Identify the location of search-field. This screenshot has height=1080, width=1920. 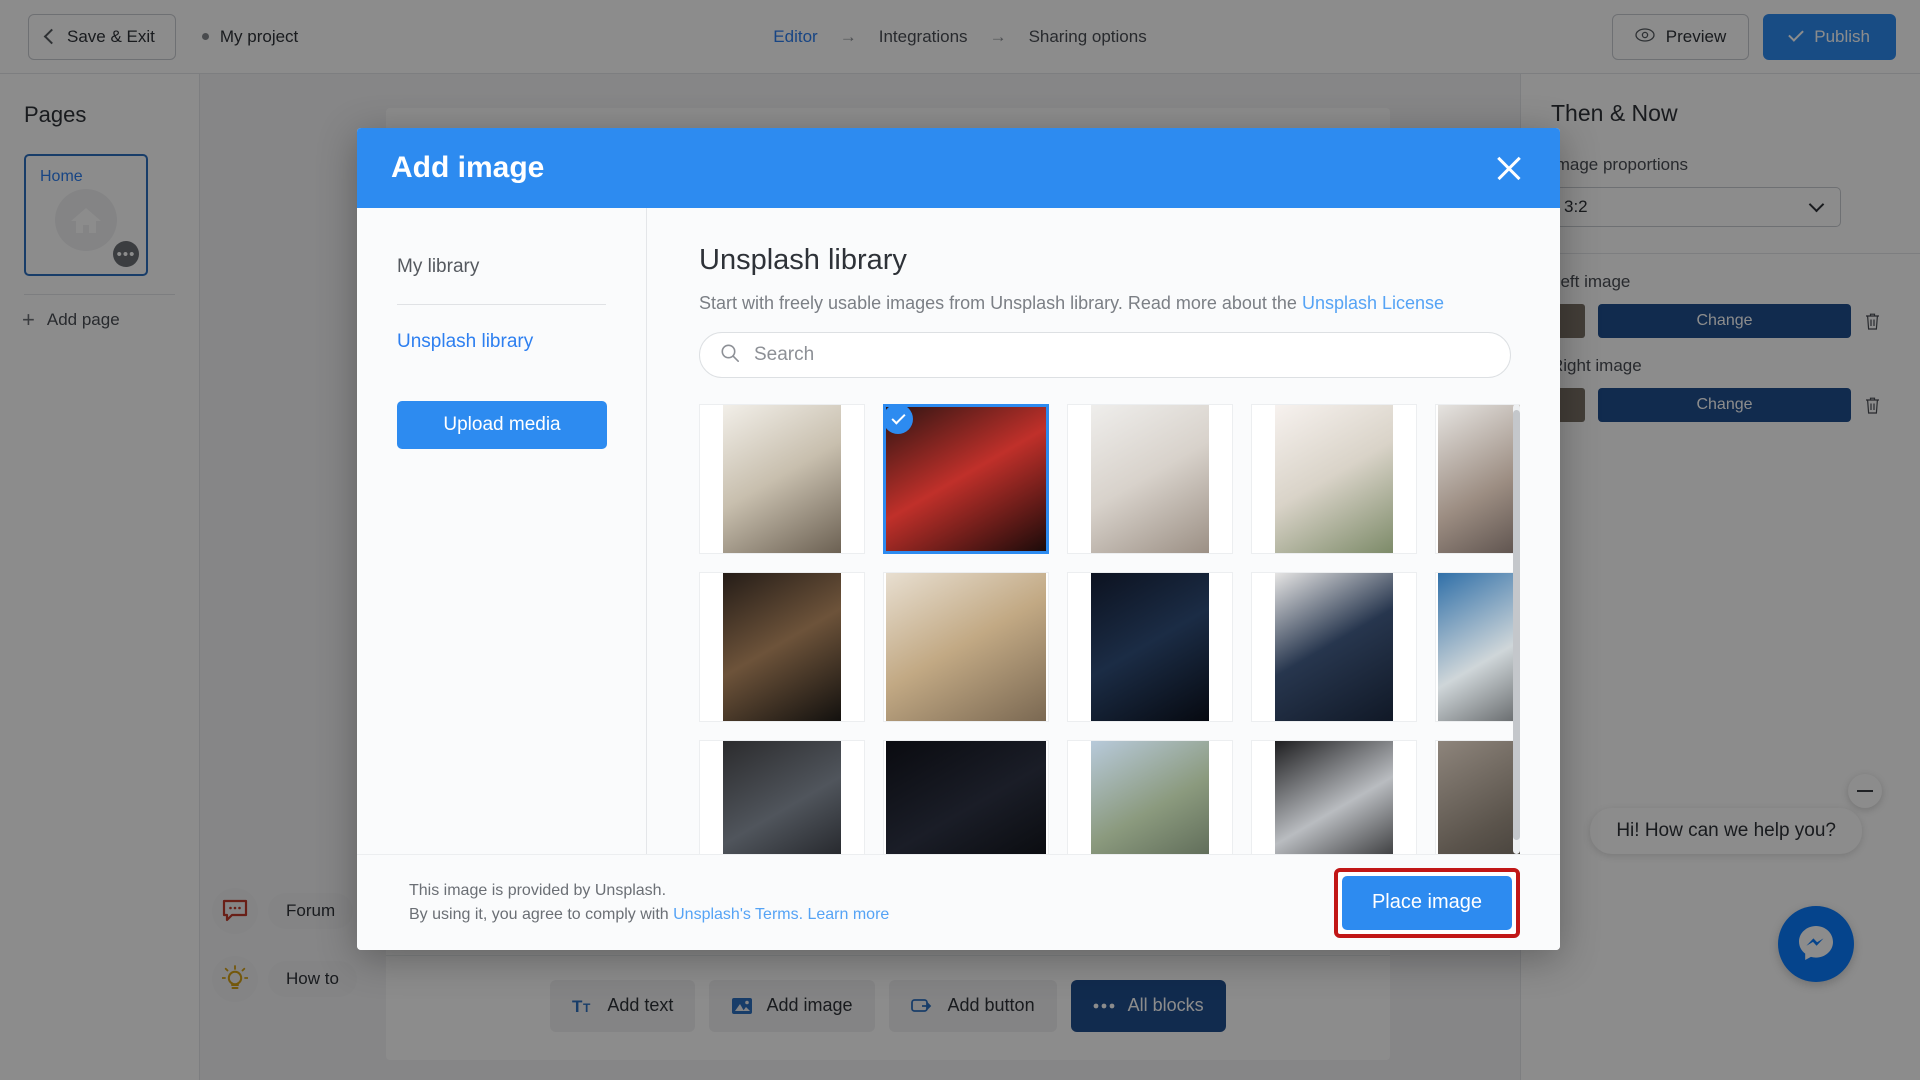
(1105, 355).